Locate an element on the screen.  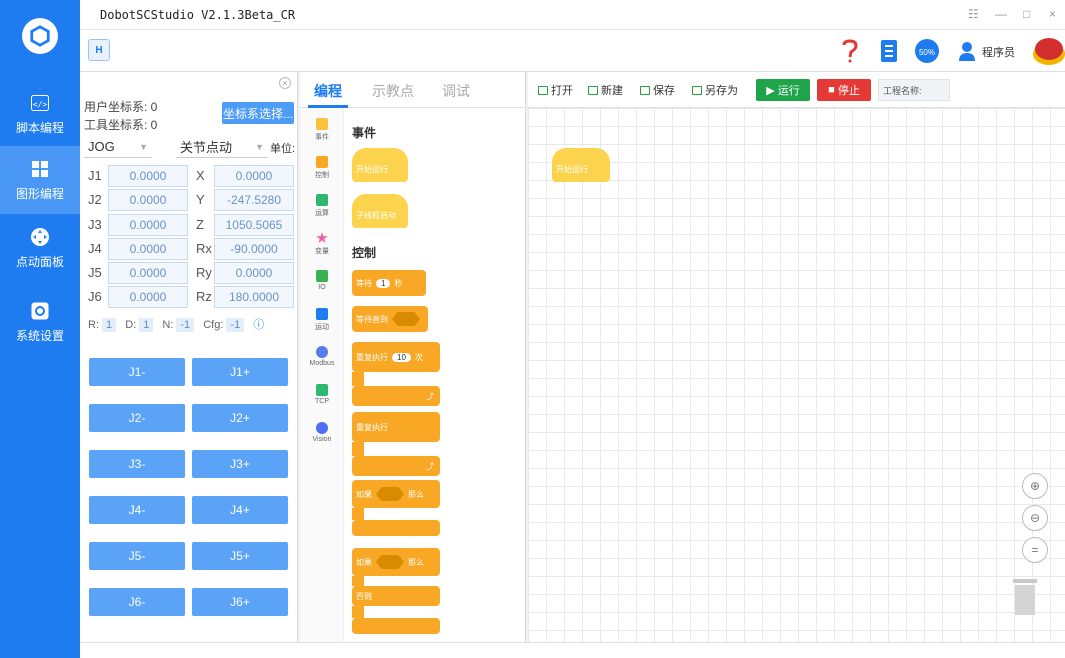
n-value: -1 is located at coordinates (185, 325).